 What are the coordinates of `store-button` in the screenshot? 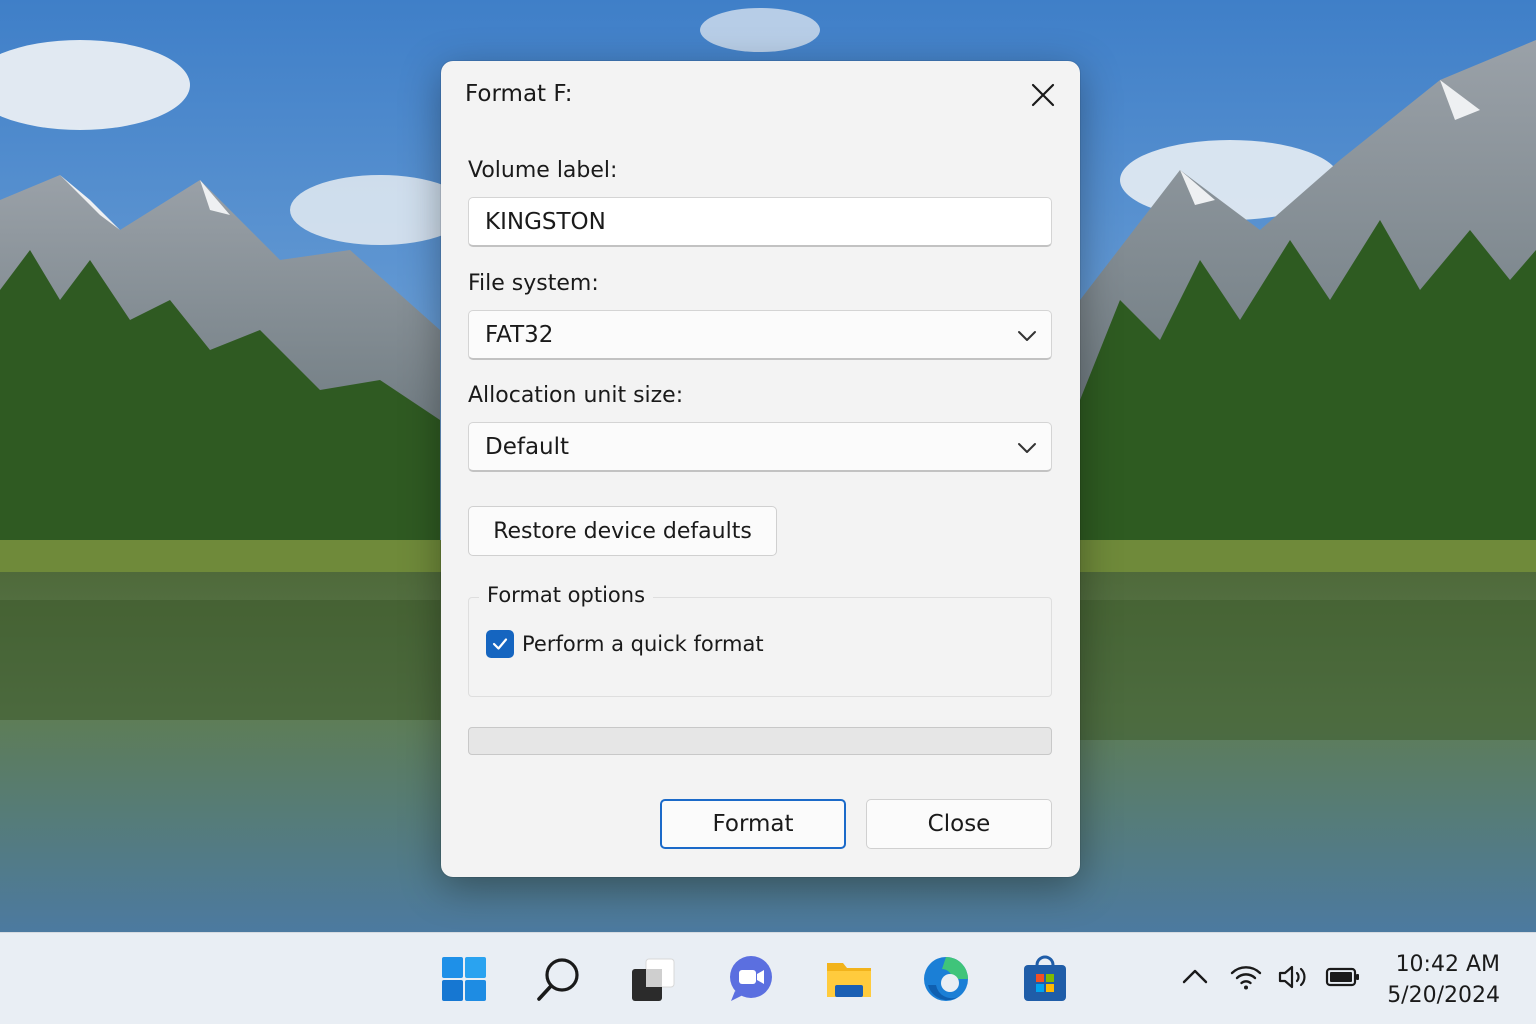 It's located at (1045, 979).